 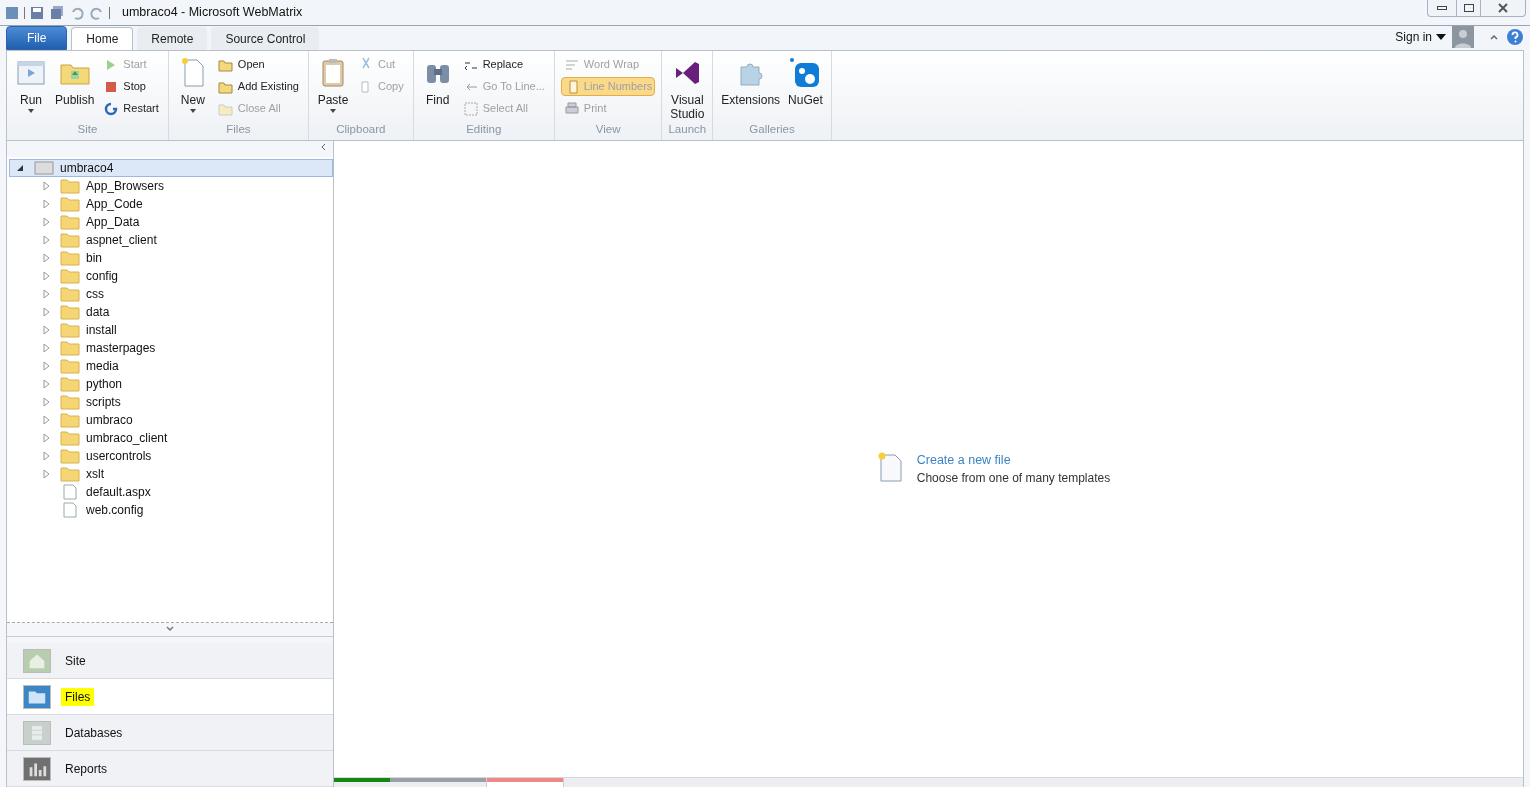 I want to click on tree-item-label: xslt, so click(x=95, y=474).